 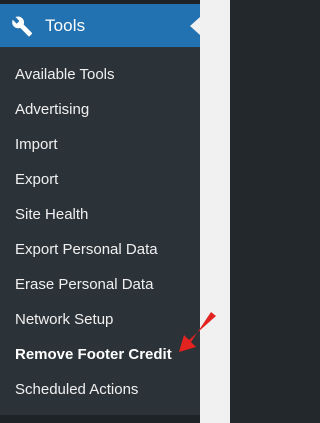 What do you see at coordinates (100, 419) in the screenshot?
I see `sidebar-bottom-edge` at bounding box center [100, 419].